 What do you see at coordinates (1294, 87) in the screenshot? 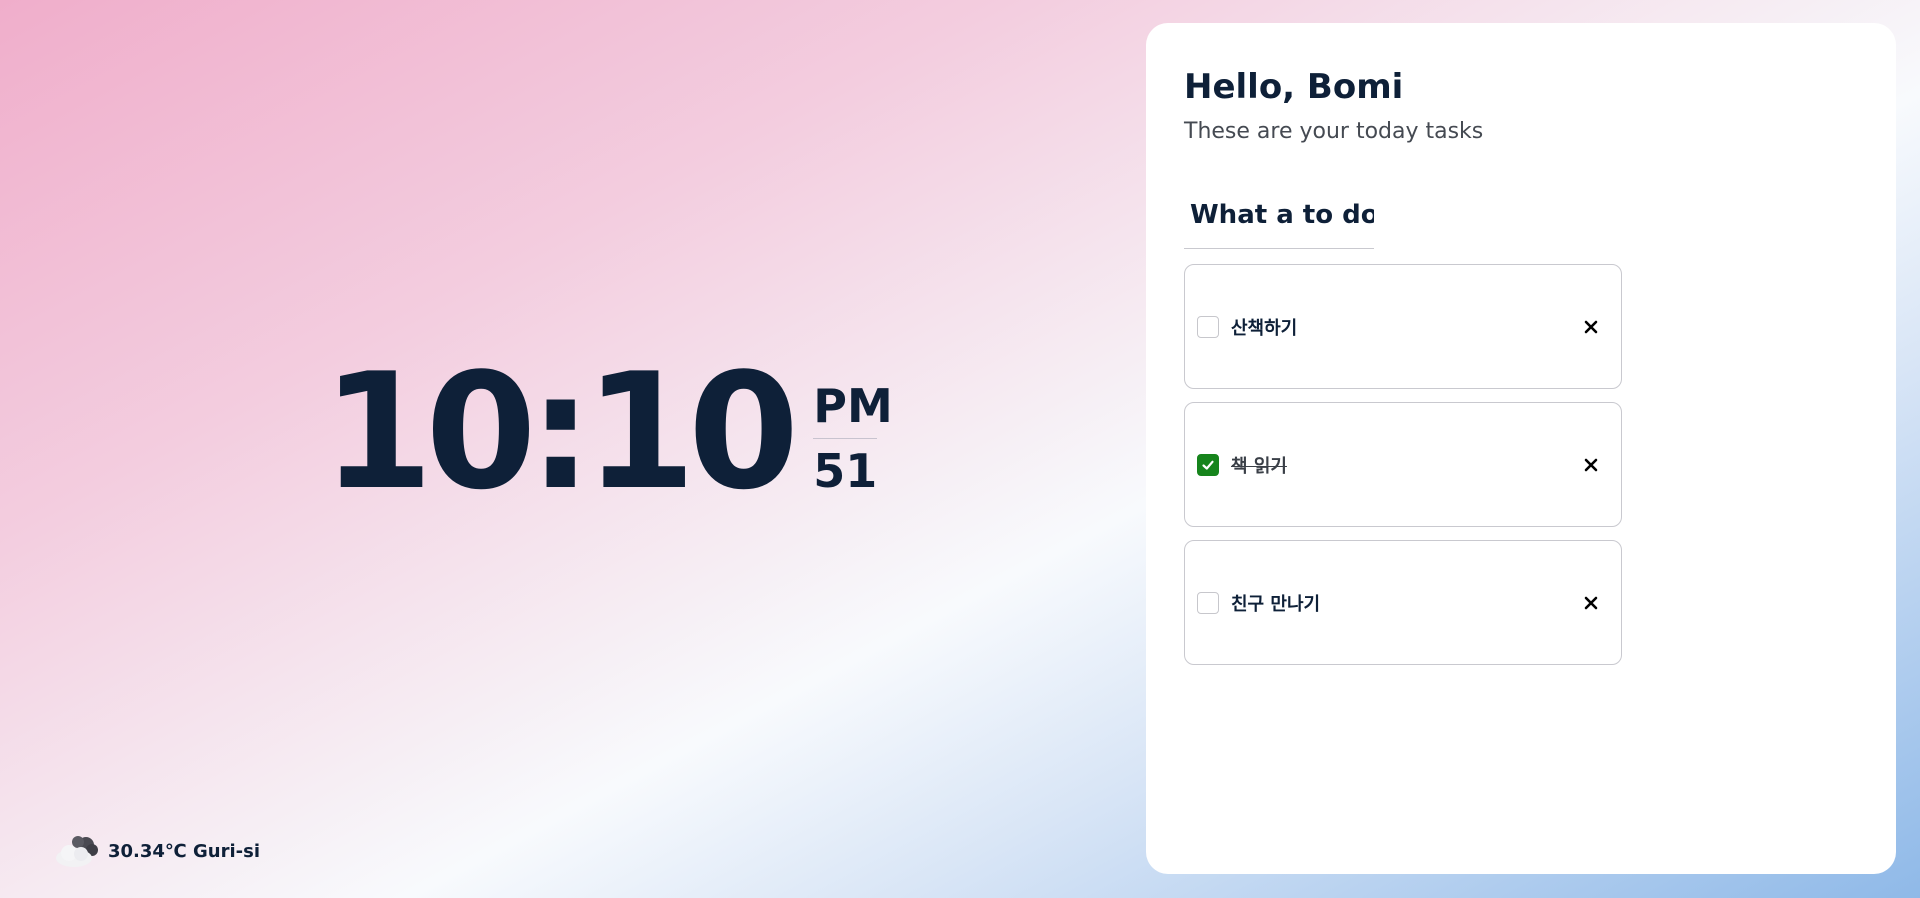
I see `greeting: Hello, Bomi` at bounding box center [1294, 87].